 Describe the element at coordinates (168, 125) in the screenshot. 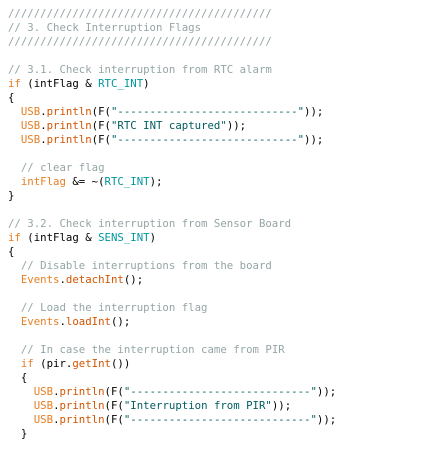

I see `code-string: "RTC INT captured"` at that location.